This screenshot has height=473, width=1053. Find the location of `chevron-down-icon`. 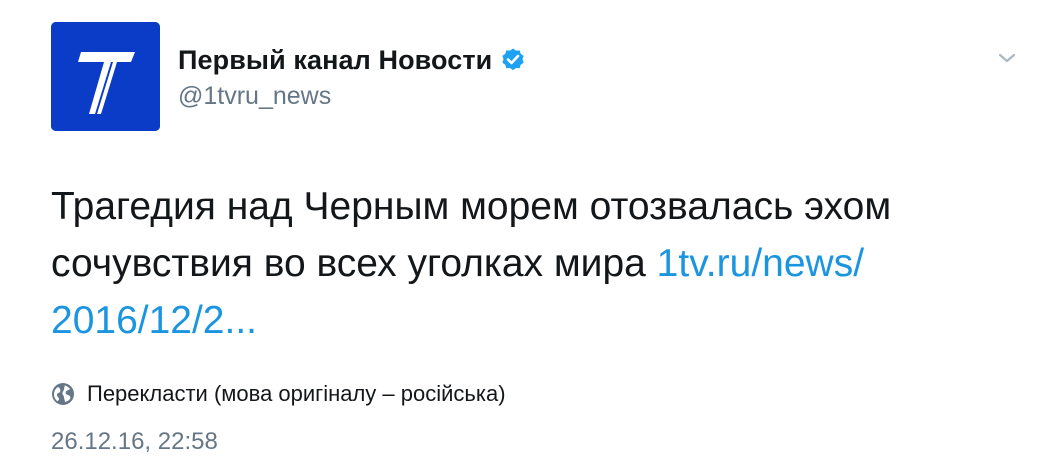

chevron-down-icon is located at coordinates (1007, 58).